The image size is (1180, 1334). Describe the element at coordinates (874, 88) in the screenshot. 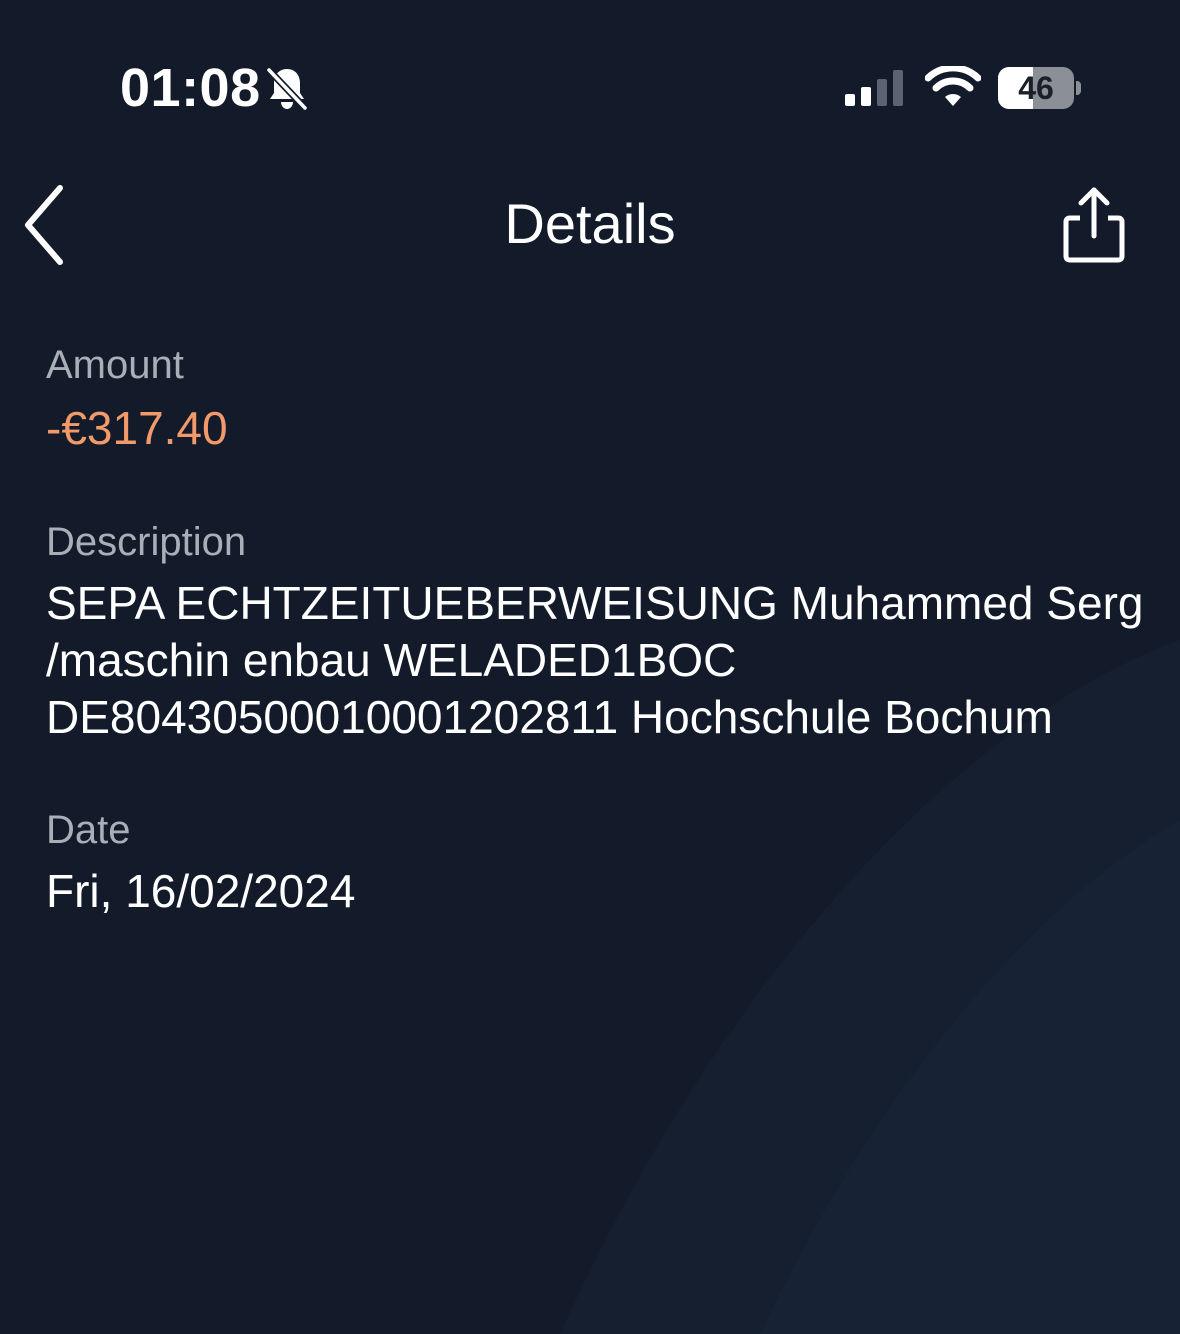

I see `cellular-signal-icon` at that location.